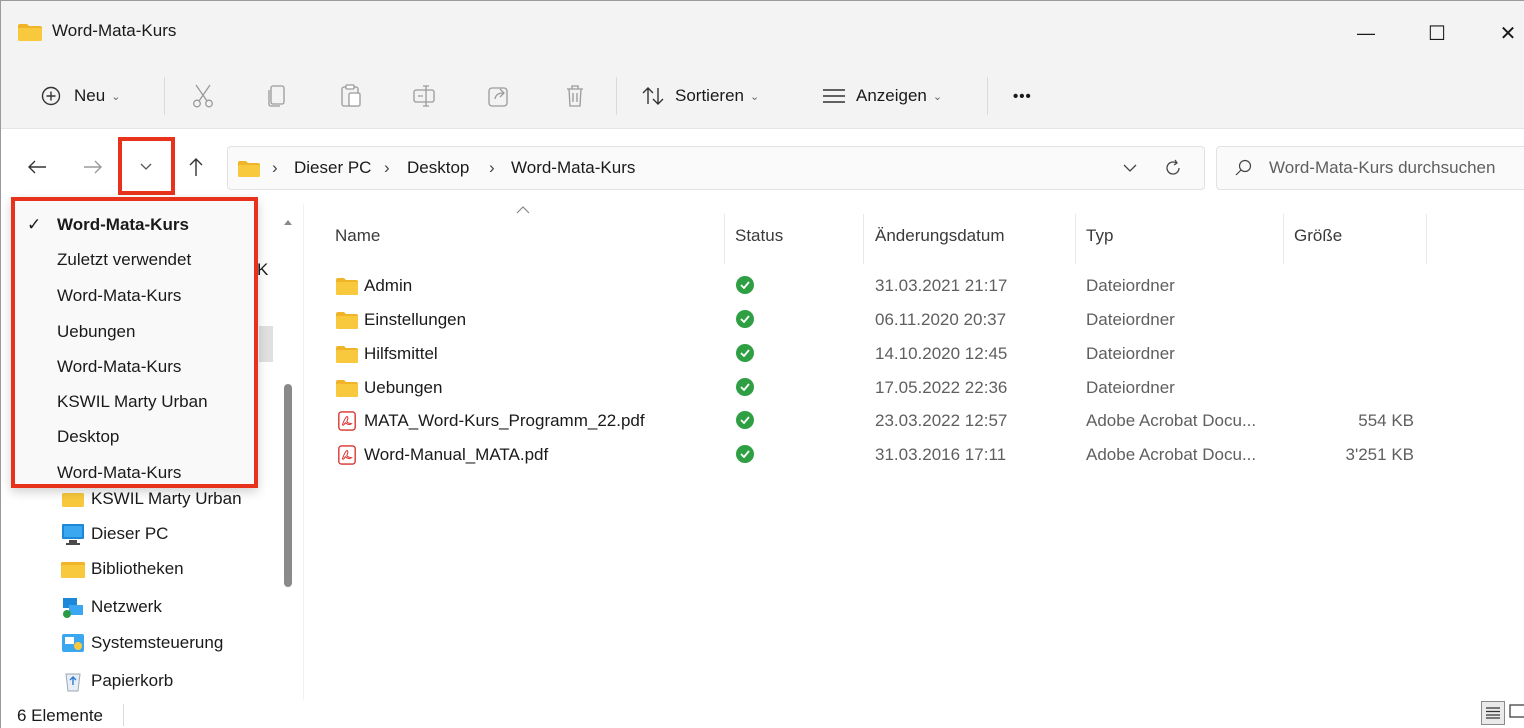  What do you see at coordinates (1370, 168) in the screenshot?
I see `search-input: Word-Mata-Kurs durchsuchen` at bounding box center [1370, 168].